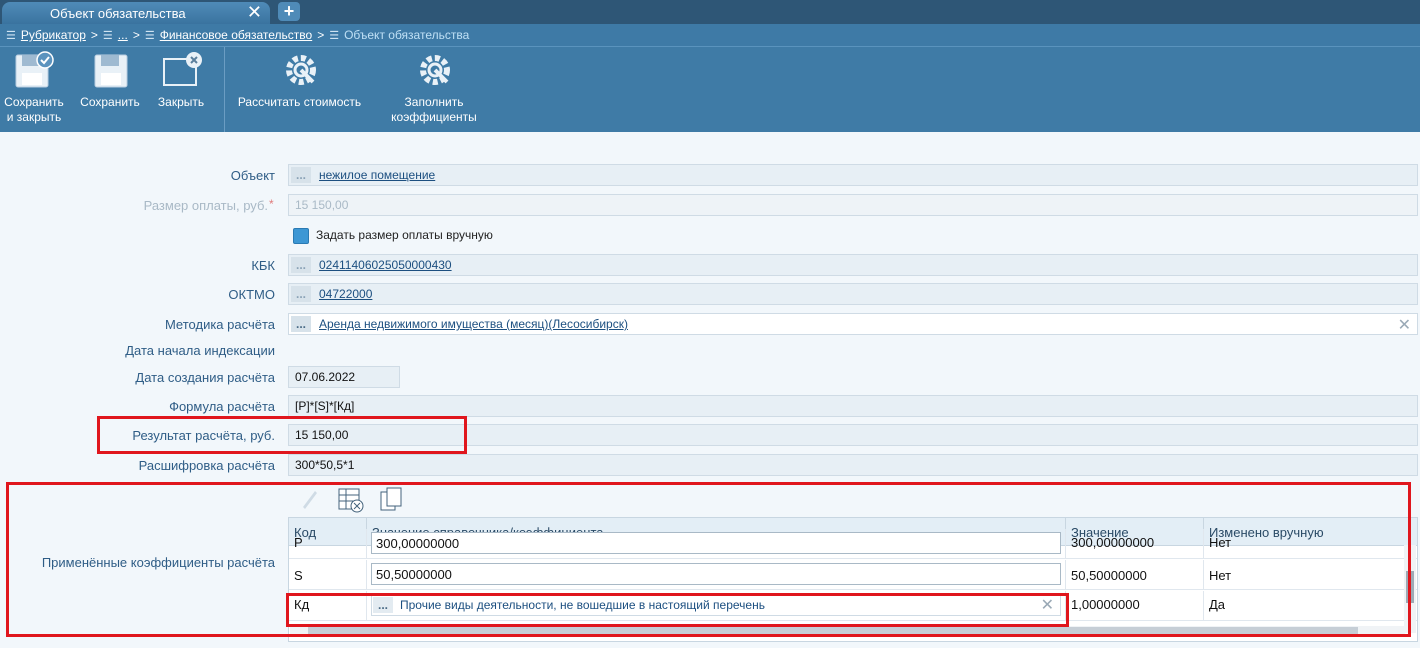  I want to click on decode-field: 300*50,5*1, so click(853, 465).